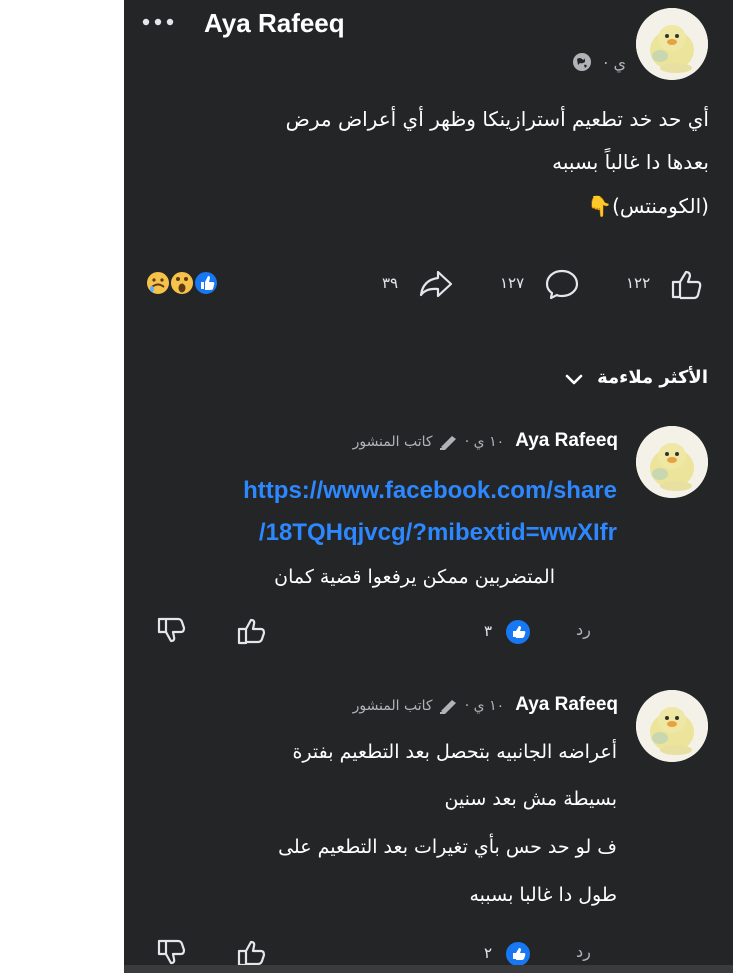  I want to click on comment-2-avatar, so click(672, 726).